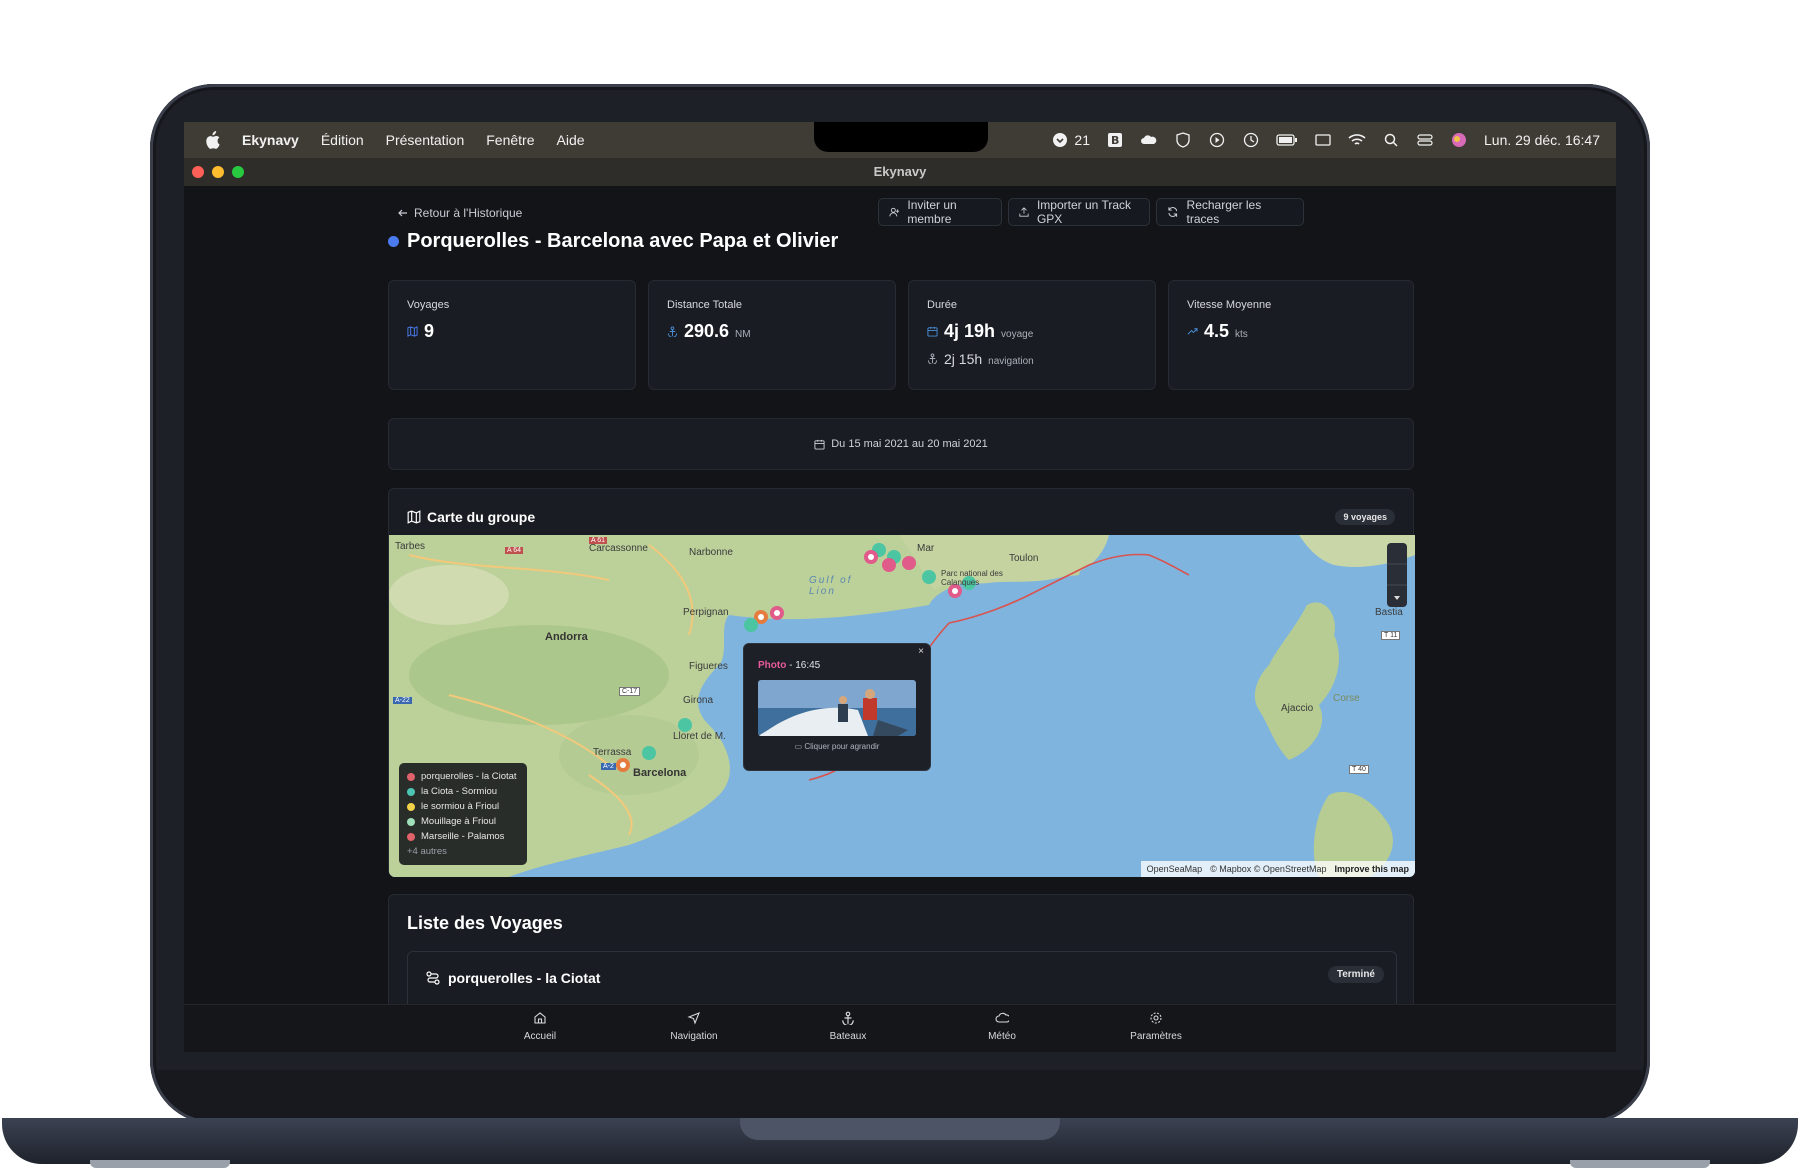 This screenshot has width=1800, height=1173. What do you see at coordinates (425, 140) in the screenshot?
I see `menu-presentation: Présentation` at bounding box center [425, 140].